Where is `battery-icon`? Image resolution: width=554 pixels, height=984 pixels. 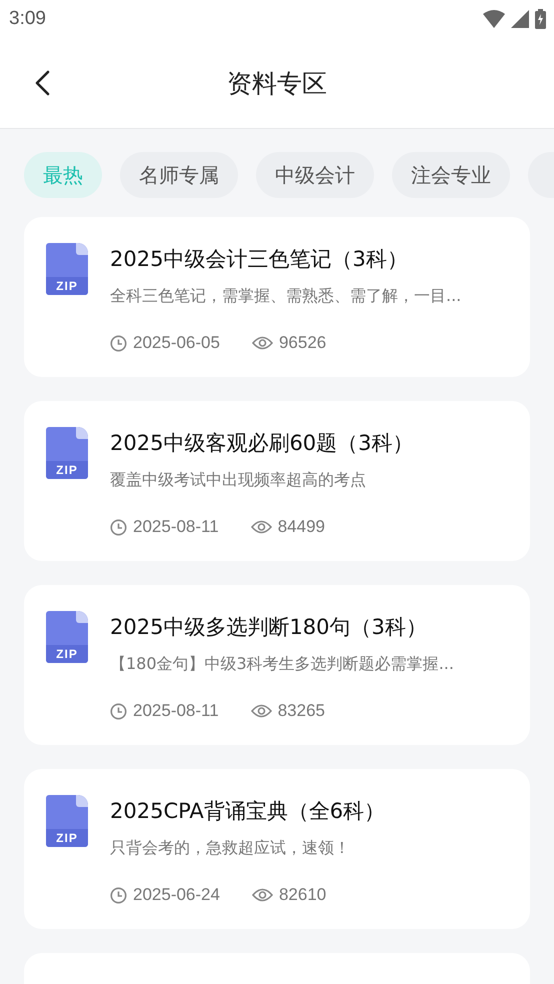
battery-icon is located at coordinates (540, 19).